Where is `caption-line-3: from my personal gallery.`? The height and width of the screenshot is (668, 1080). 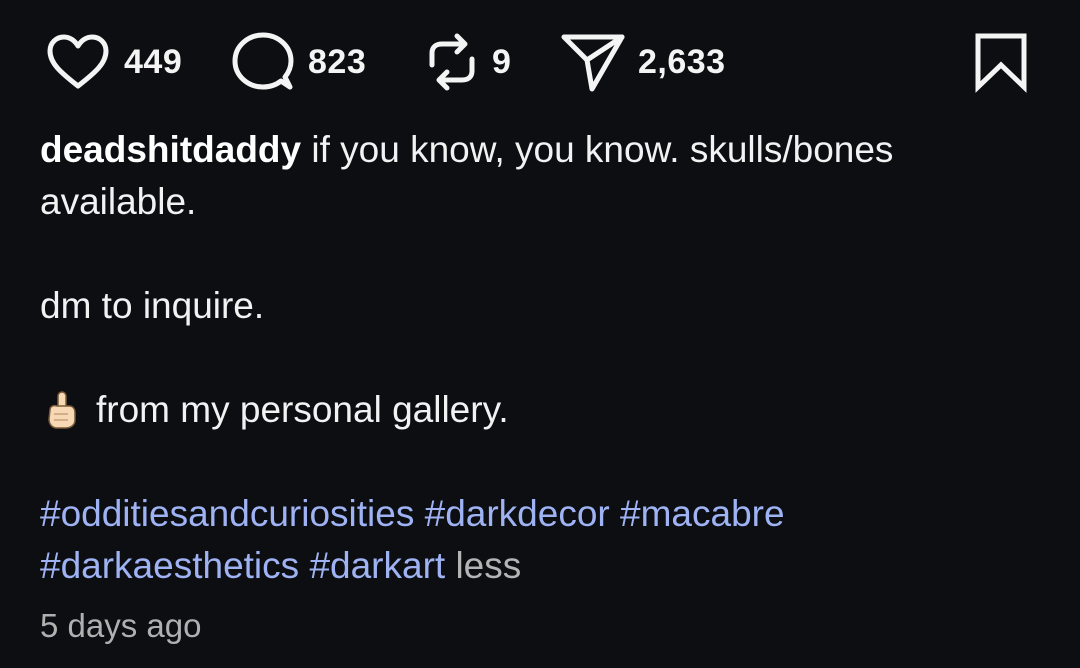 caption-line-3: from my personal gallery. is located at coordinates (540, 410).